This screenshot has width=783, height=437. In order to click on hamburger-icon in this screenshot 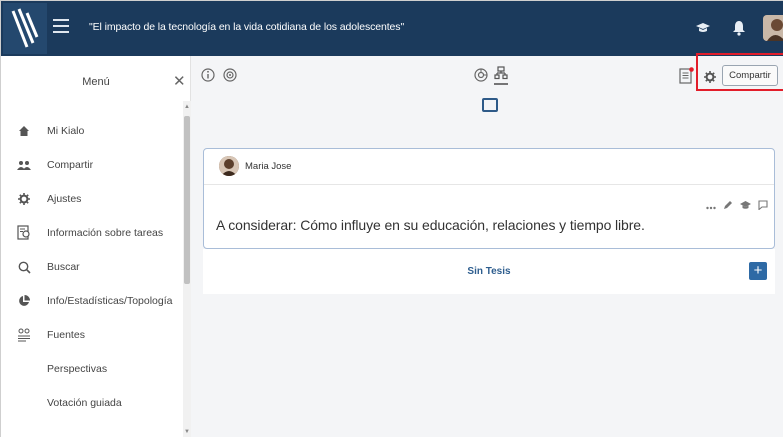, I will do `click(61, 26)`.